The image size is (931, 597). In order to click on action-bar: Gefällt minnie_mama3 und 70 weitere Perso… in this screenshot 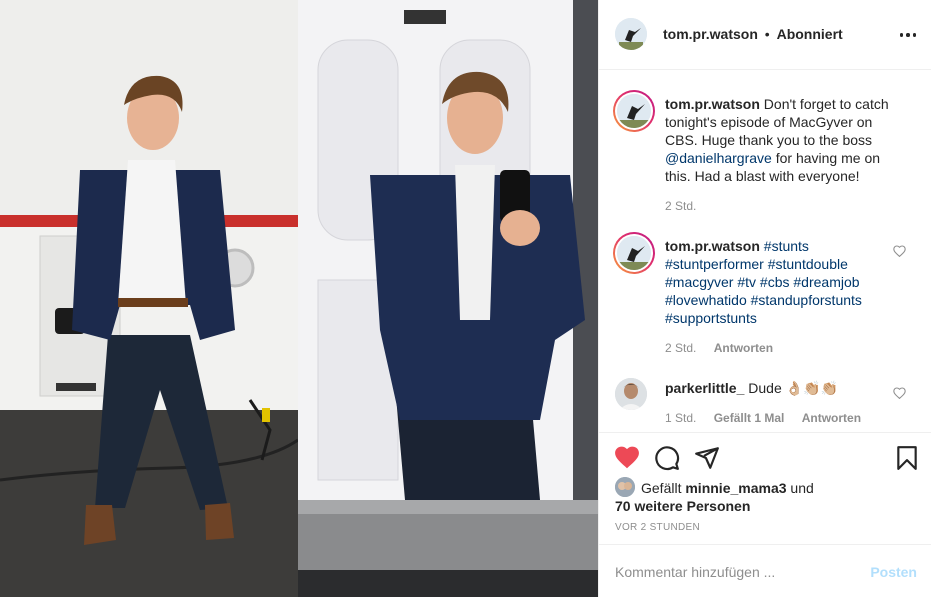, I will do `click(765, 488)`.